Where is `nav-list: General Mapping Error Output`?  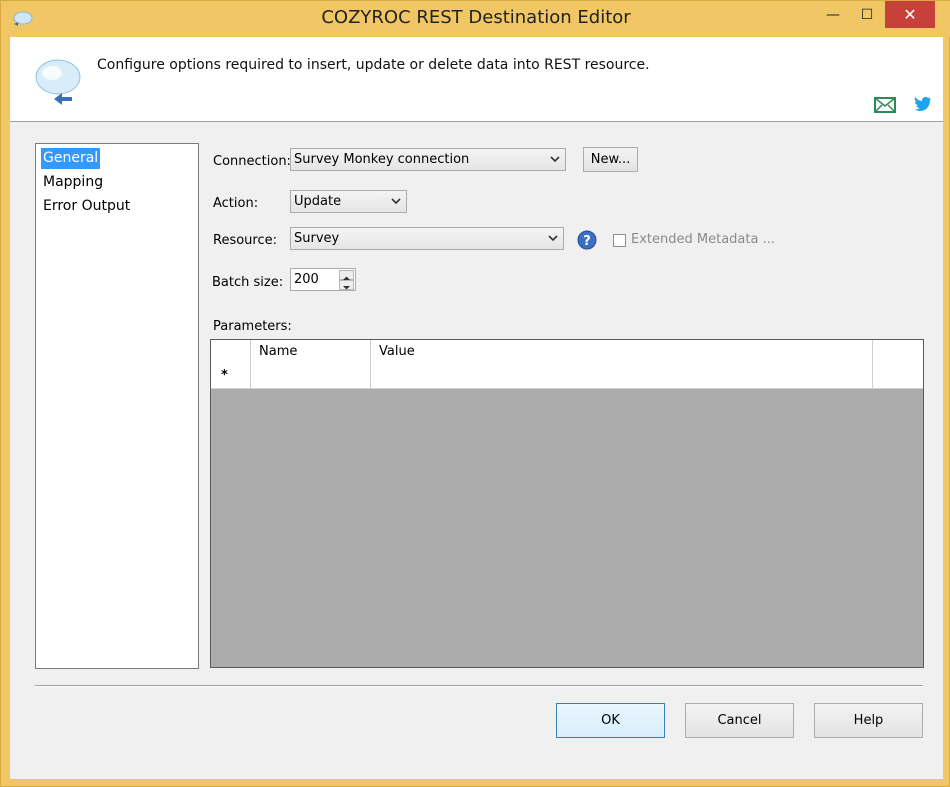 nav-list: General Mapping Error Output is located at coordinates (117, 406).